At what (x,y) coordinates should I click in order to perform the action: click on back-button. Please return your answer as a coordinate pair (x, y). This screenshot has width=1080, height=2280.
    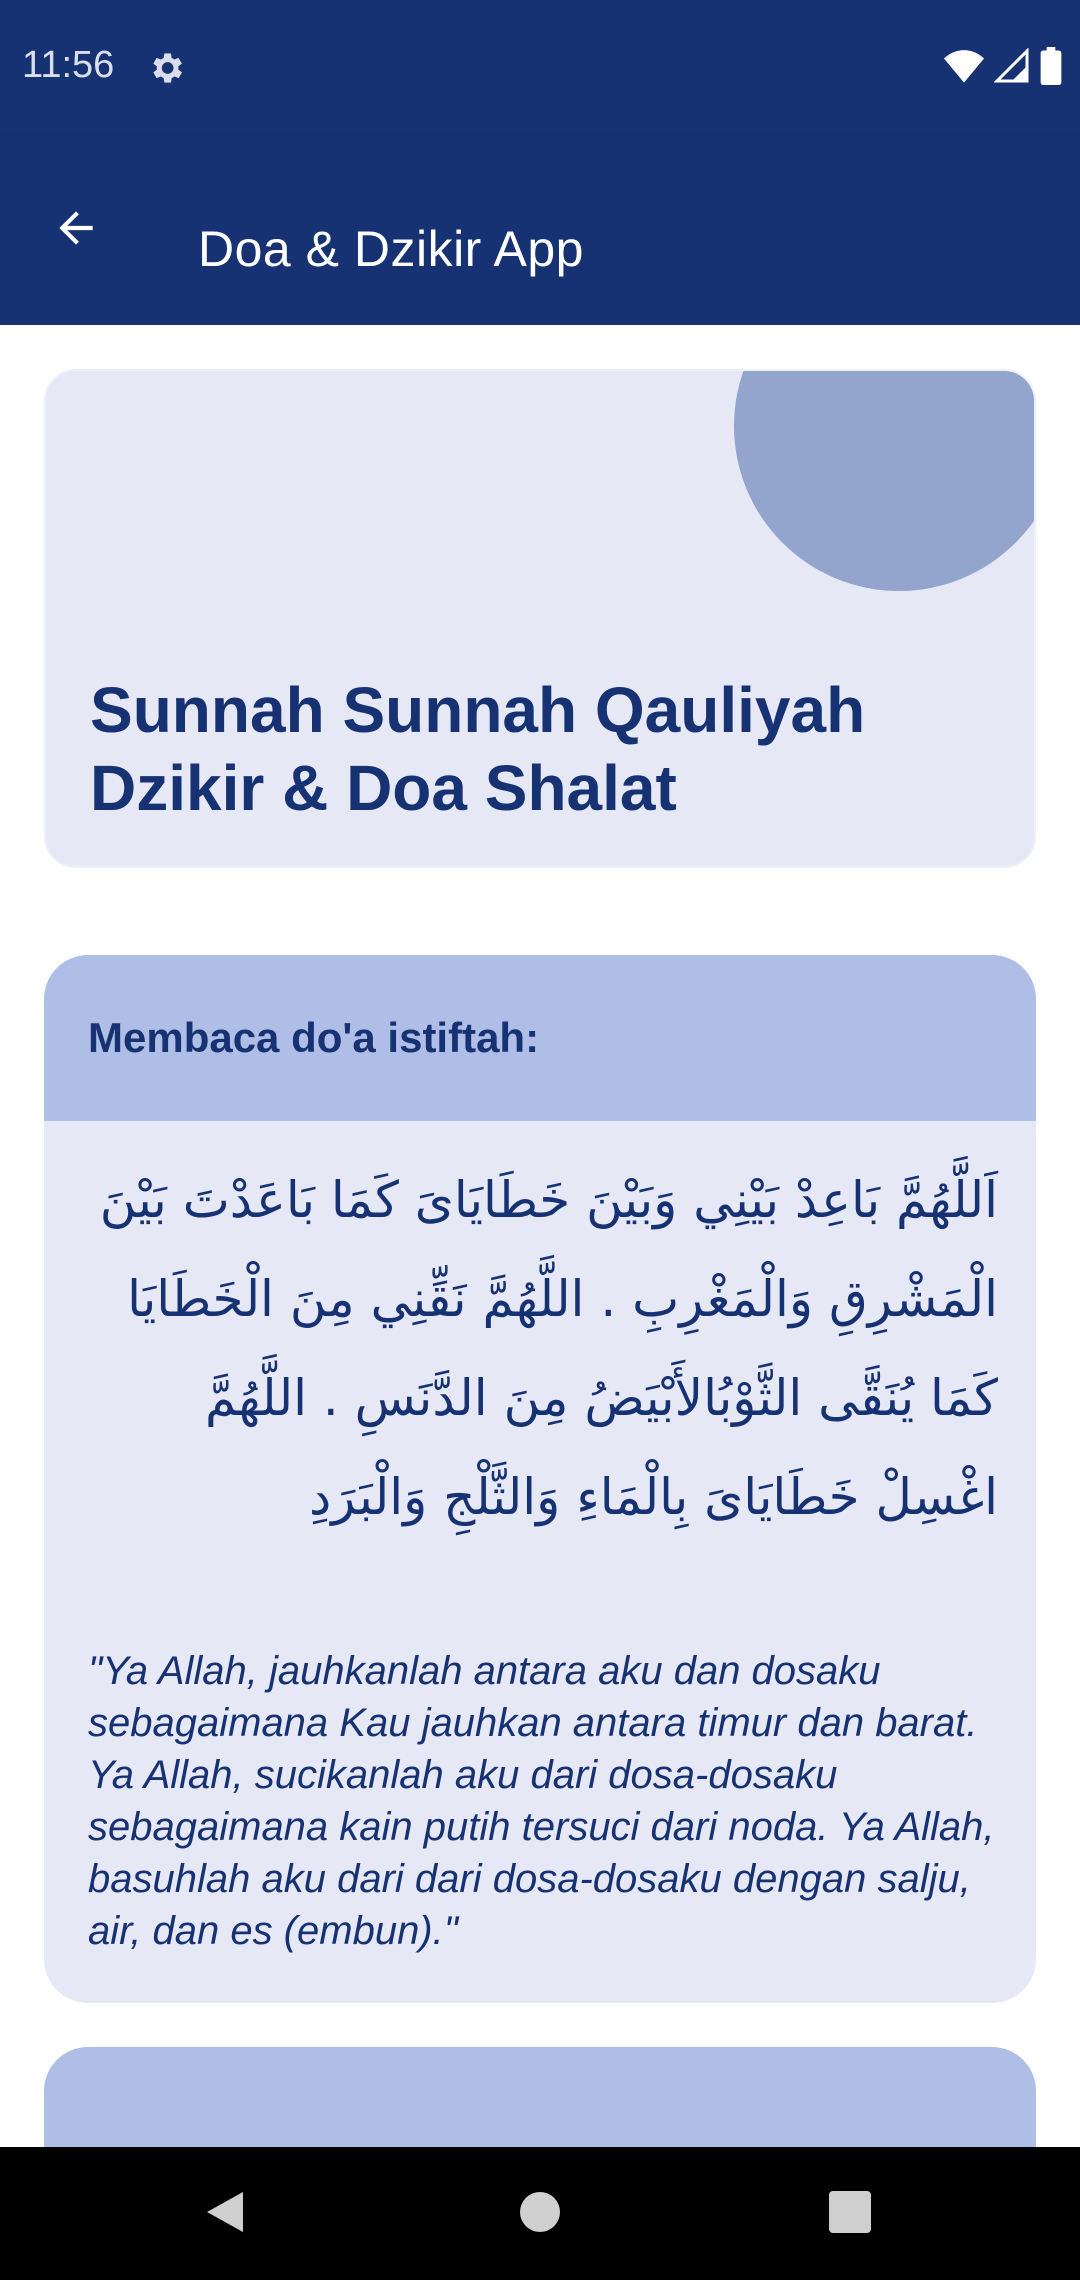
    Looking at the image, I should click on (76, 230).